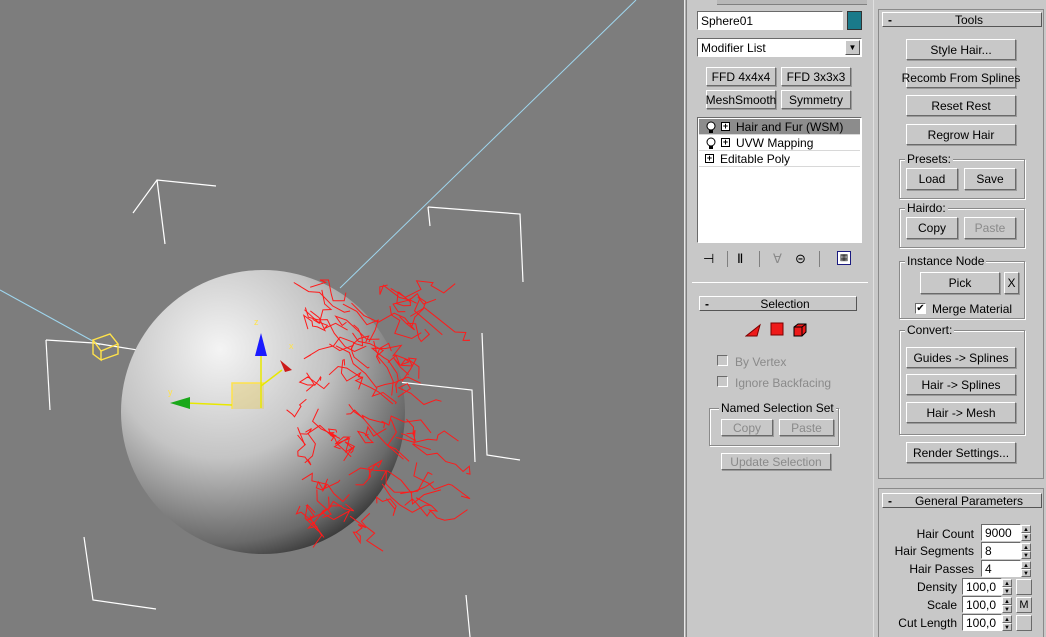 This screenshot has width=1046, height=637. Describe the element at coordinates (930, 330) in the screenshot. I see `convert-label: Convert:` at that location.